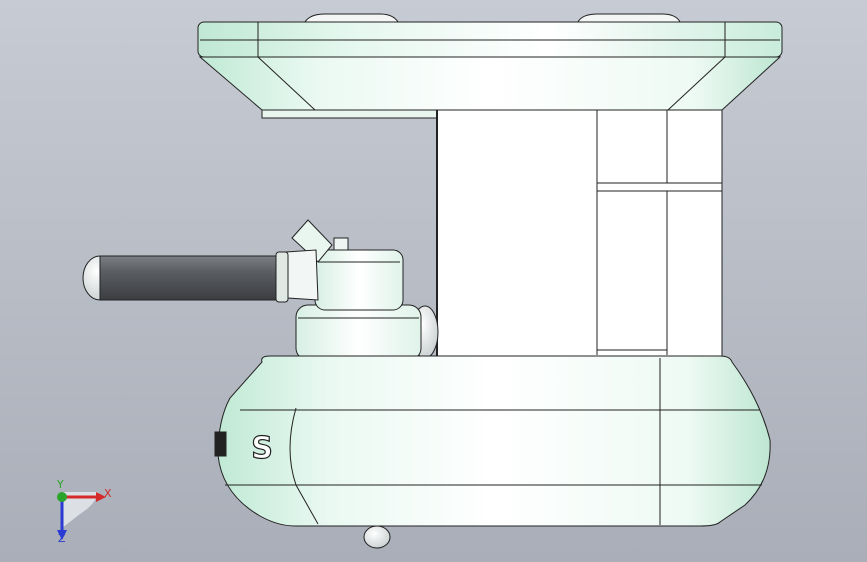 The width and height of the screenshot is (867, 562). What do you see at coordinates (60, 484) in the screenshot?
I see `y-axis-label: Y` at bounding box center [60, 484].